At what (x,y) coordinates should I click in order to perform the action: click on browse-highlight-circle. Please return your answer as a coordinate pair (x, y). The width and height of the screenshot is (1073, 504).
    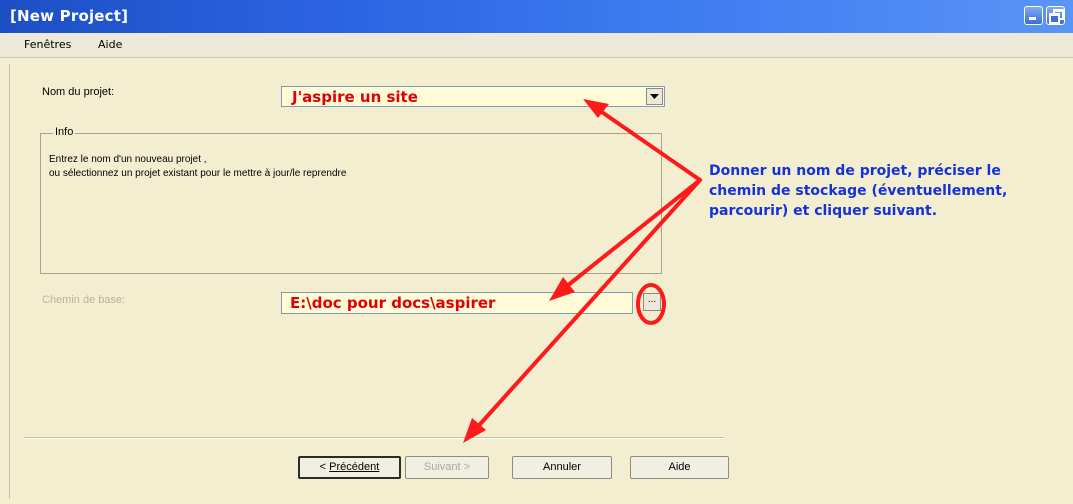
    Looking at the image, I should click on (651, 304).